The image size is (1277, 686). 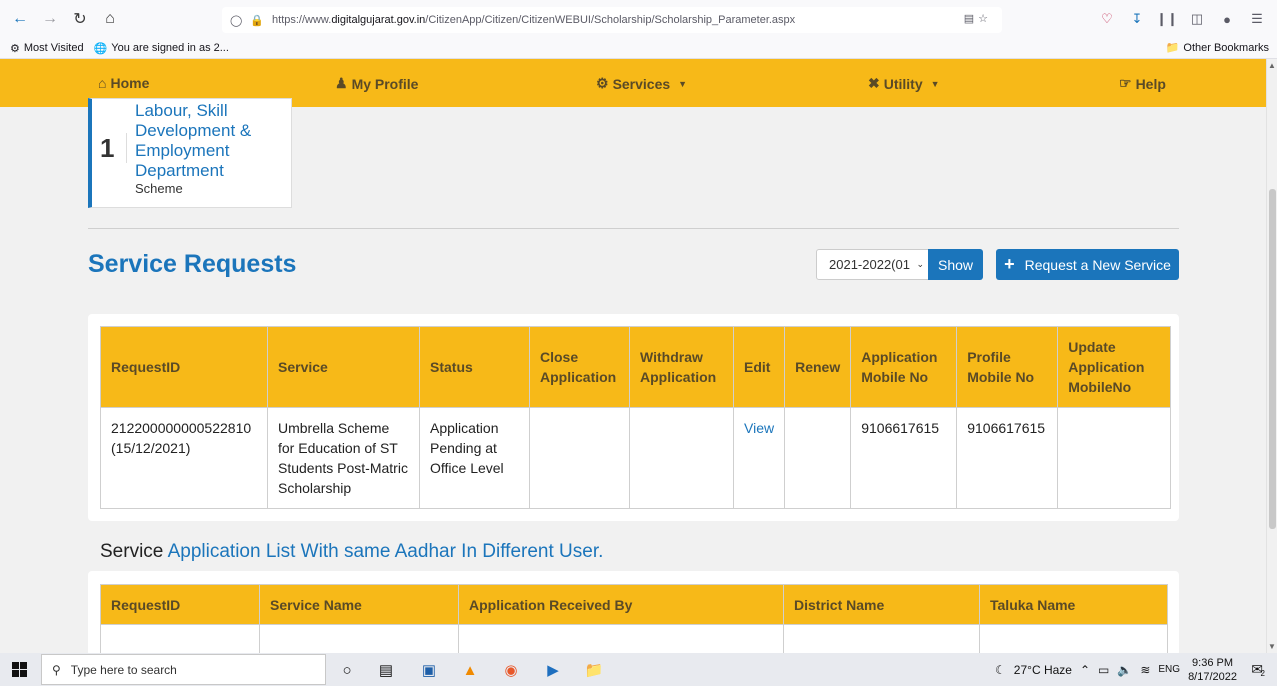 What do you see at coordinates (100, 48) in the screenshot?
I see `globe-icon: 🌐` at bounding box center [100, 48].